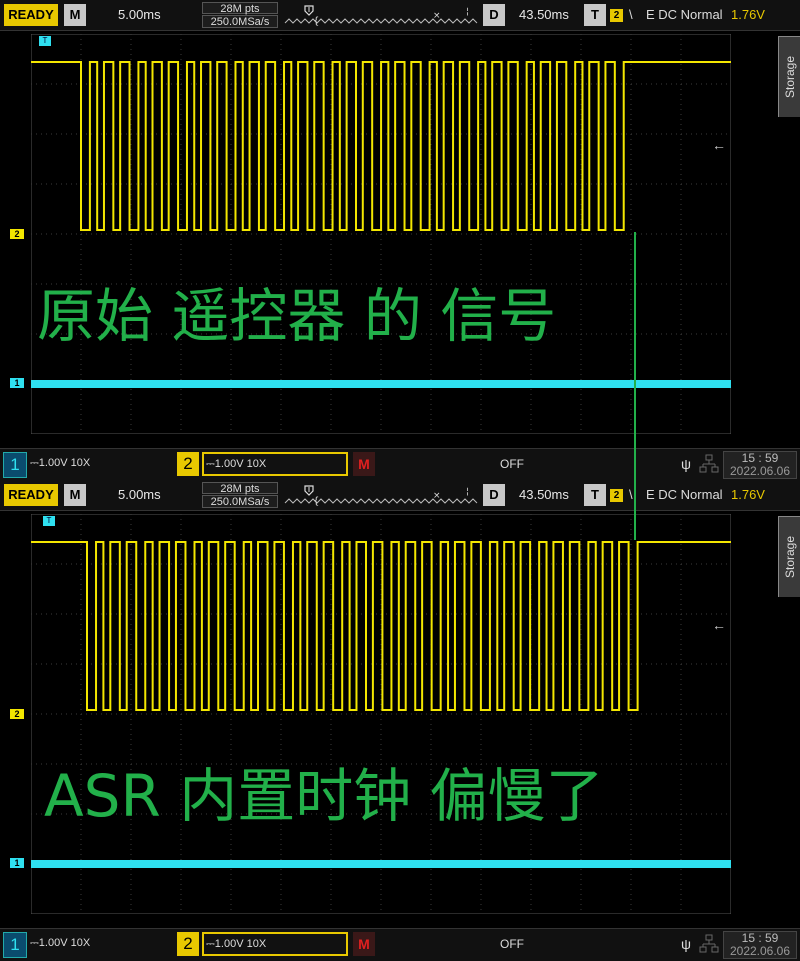  What do you see at coordinates (297, 316) in the screenshot?
I see `overlay-annotation: 原始 遥控器 的 信号` at bounding box center [297, 316].